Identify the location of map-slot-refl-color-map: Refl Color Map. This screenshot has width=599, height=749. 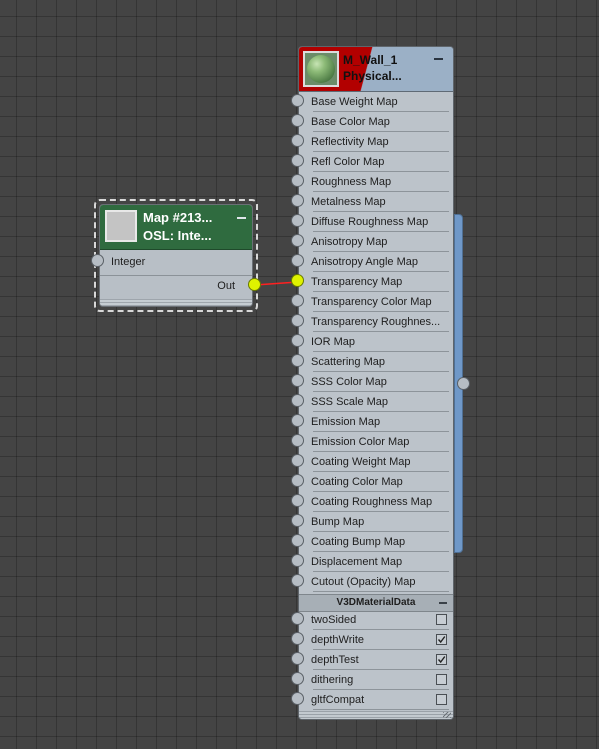
(376, 162).